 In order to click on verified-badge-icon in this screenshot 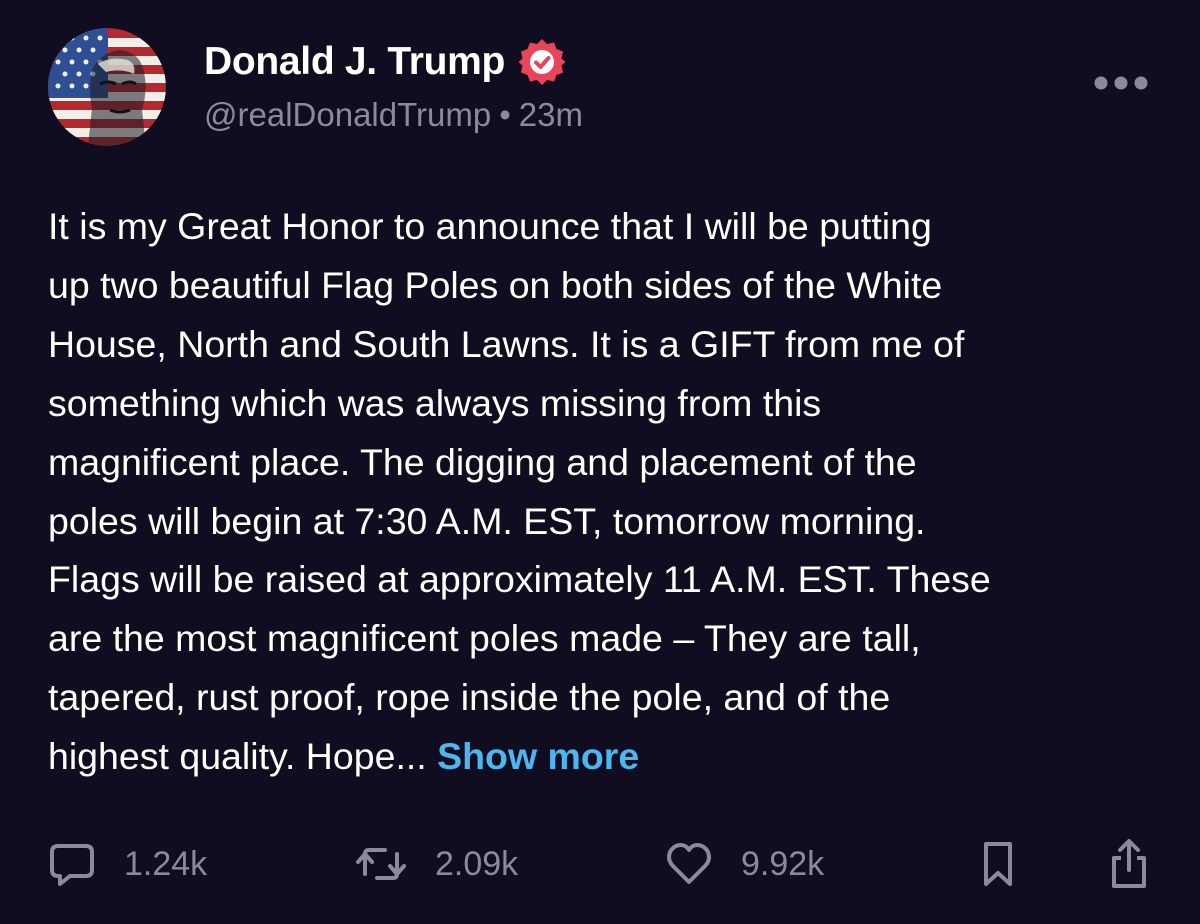, I will do `click(542, 62)`.